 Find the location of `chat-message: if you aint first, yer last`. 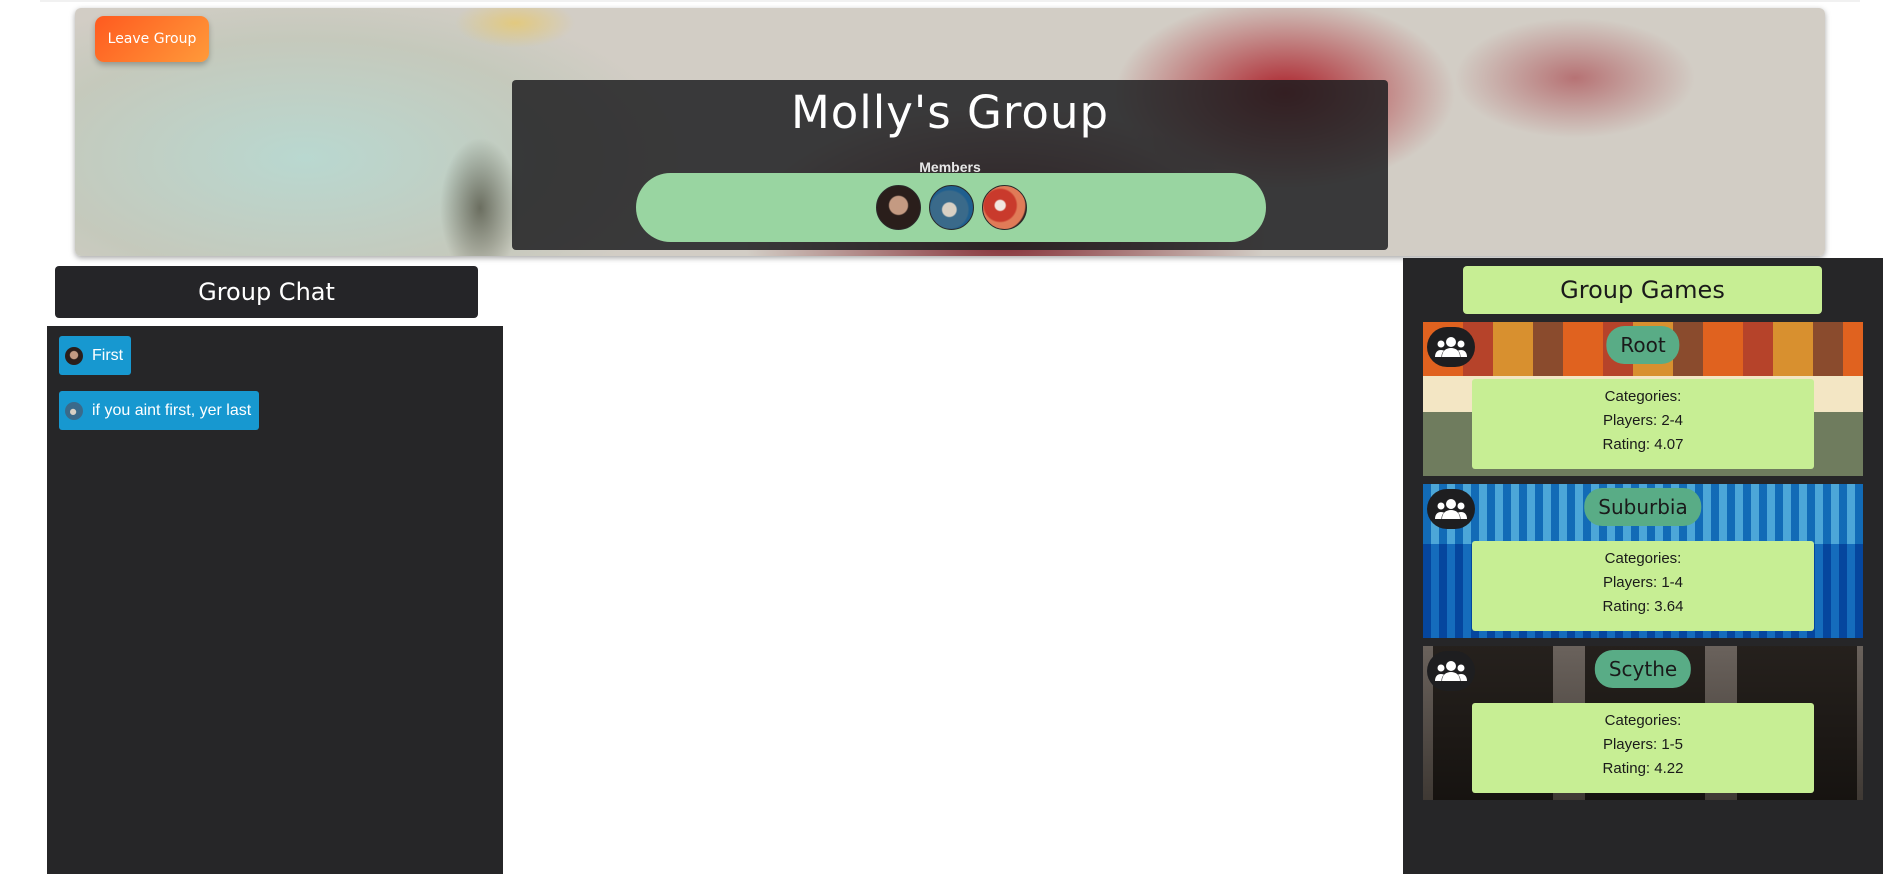

chat-message: if you aint first, yer last is located at coordinates (159, 410).